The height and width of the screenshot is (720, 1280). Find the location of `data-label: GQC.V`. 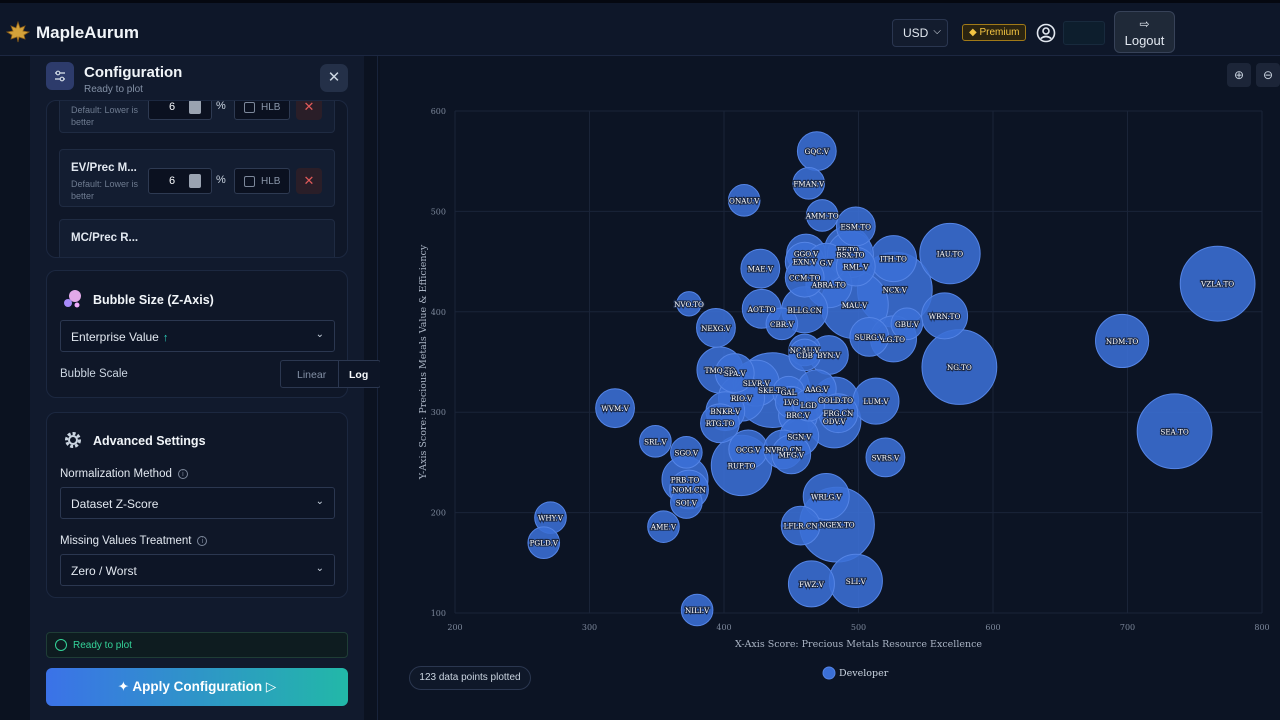

data-label: GQC.V is located at coordinates (817, 151).